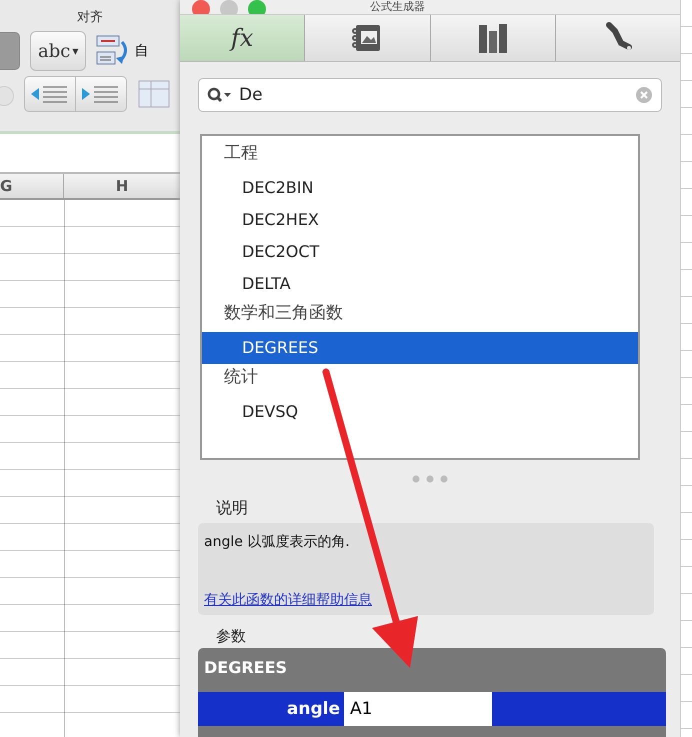  Describe the element at coordinates (122, 186) in the screenshot. I see `column-header: H` at that location.